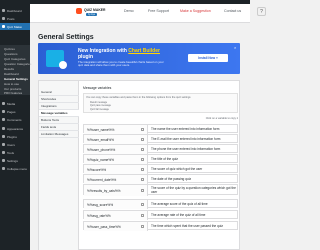 The width and height of the screenshot is (320, 250). What do you see at coordinates (91, 14) in the screenshot?
I see `brand-tag: by Ays` at bounding box center [91, 14].